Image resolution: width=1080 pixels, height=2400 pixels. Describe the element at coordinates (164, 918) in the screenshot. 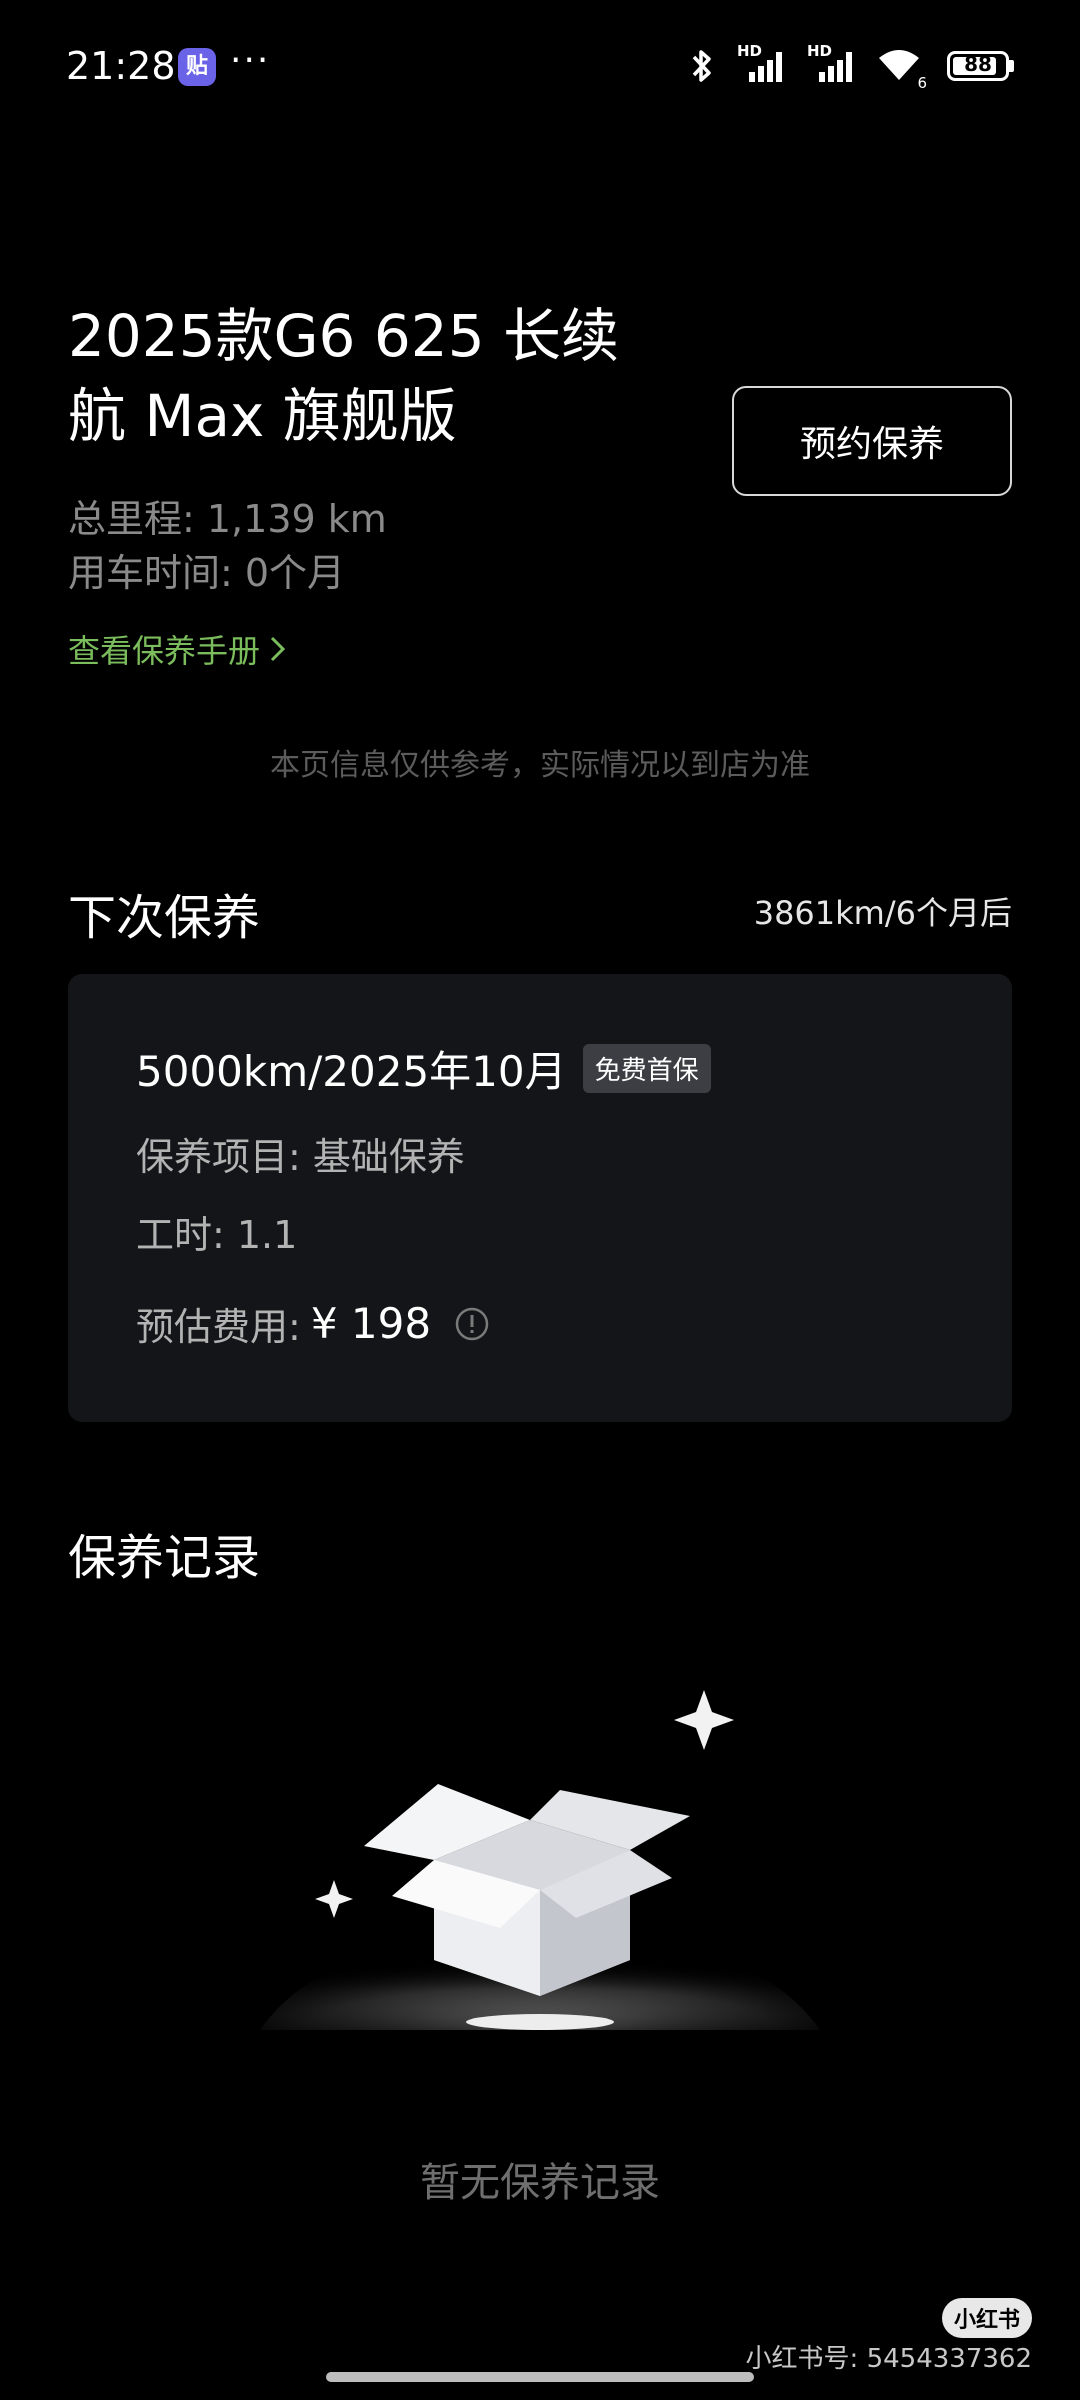

I see `next-maintenance-title: 下次保养` at that location.